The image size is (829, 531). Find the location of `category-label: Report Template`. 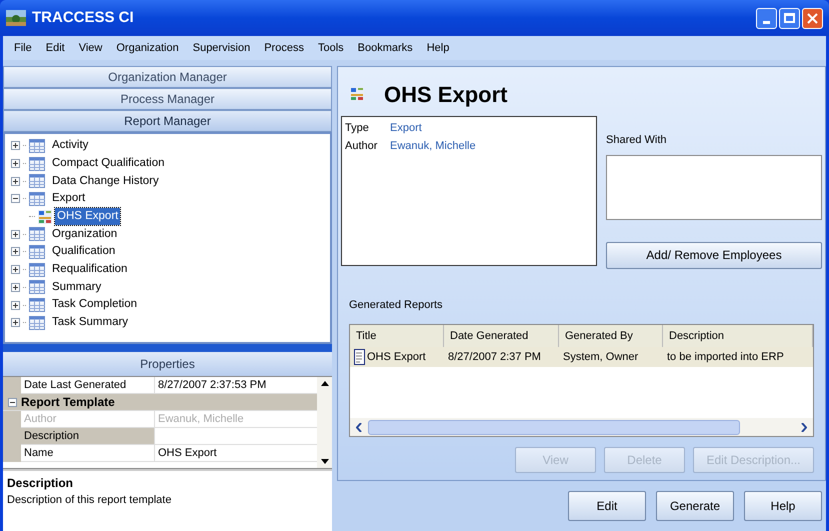

category-label: Report Template is located at coordinates (68, 402).